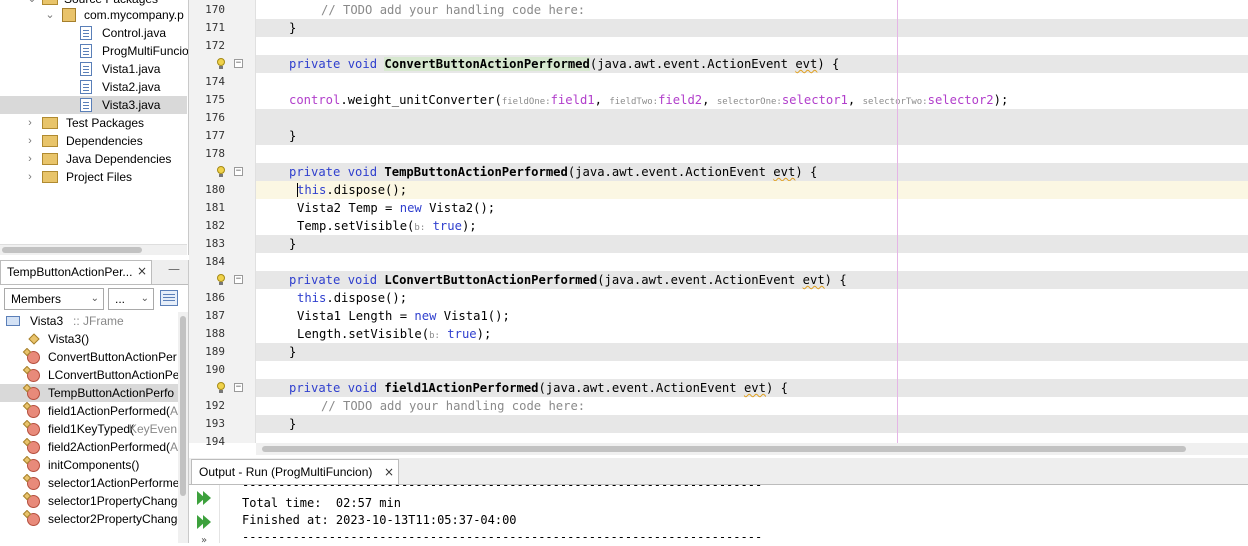 Image resolution: width=1248 pixels, height=546 pixels. What do you see at coordinates (215, 45) in the screenshot?
I see `line-number: 172` at bounding box center [215, 45].